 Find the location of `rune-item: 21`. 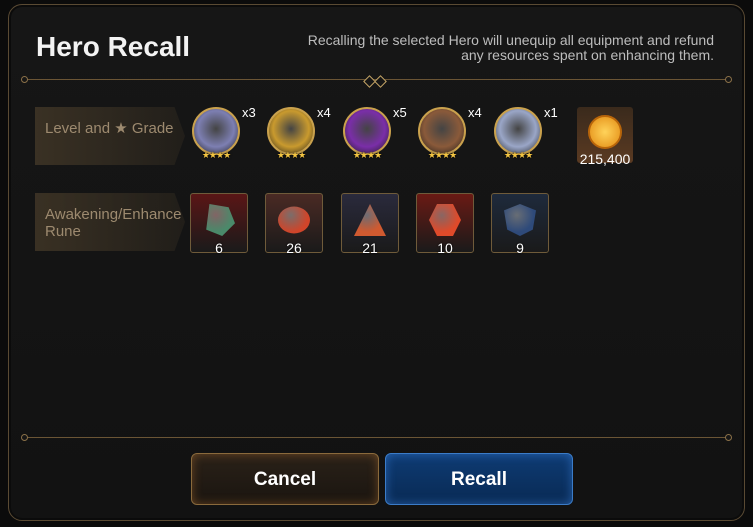

rune-item: 21 is located at coordinates (370, 224).